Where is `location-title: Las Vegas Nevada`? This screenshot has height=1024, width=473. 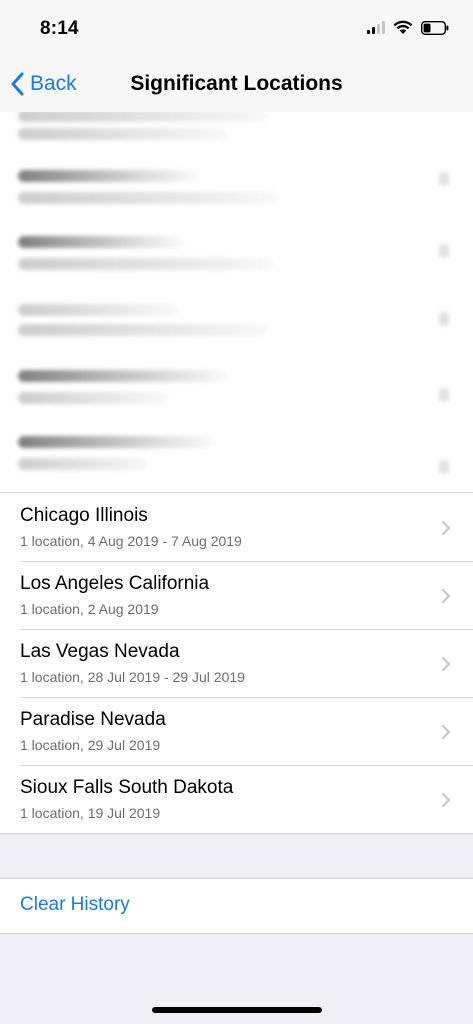 location-title: Las Vegas Nevada is located at coordinates (100, 651).